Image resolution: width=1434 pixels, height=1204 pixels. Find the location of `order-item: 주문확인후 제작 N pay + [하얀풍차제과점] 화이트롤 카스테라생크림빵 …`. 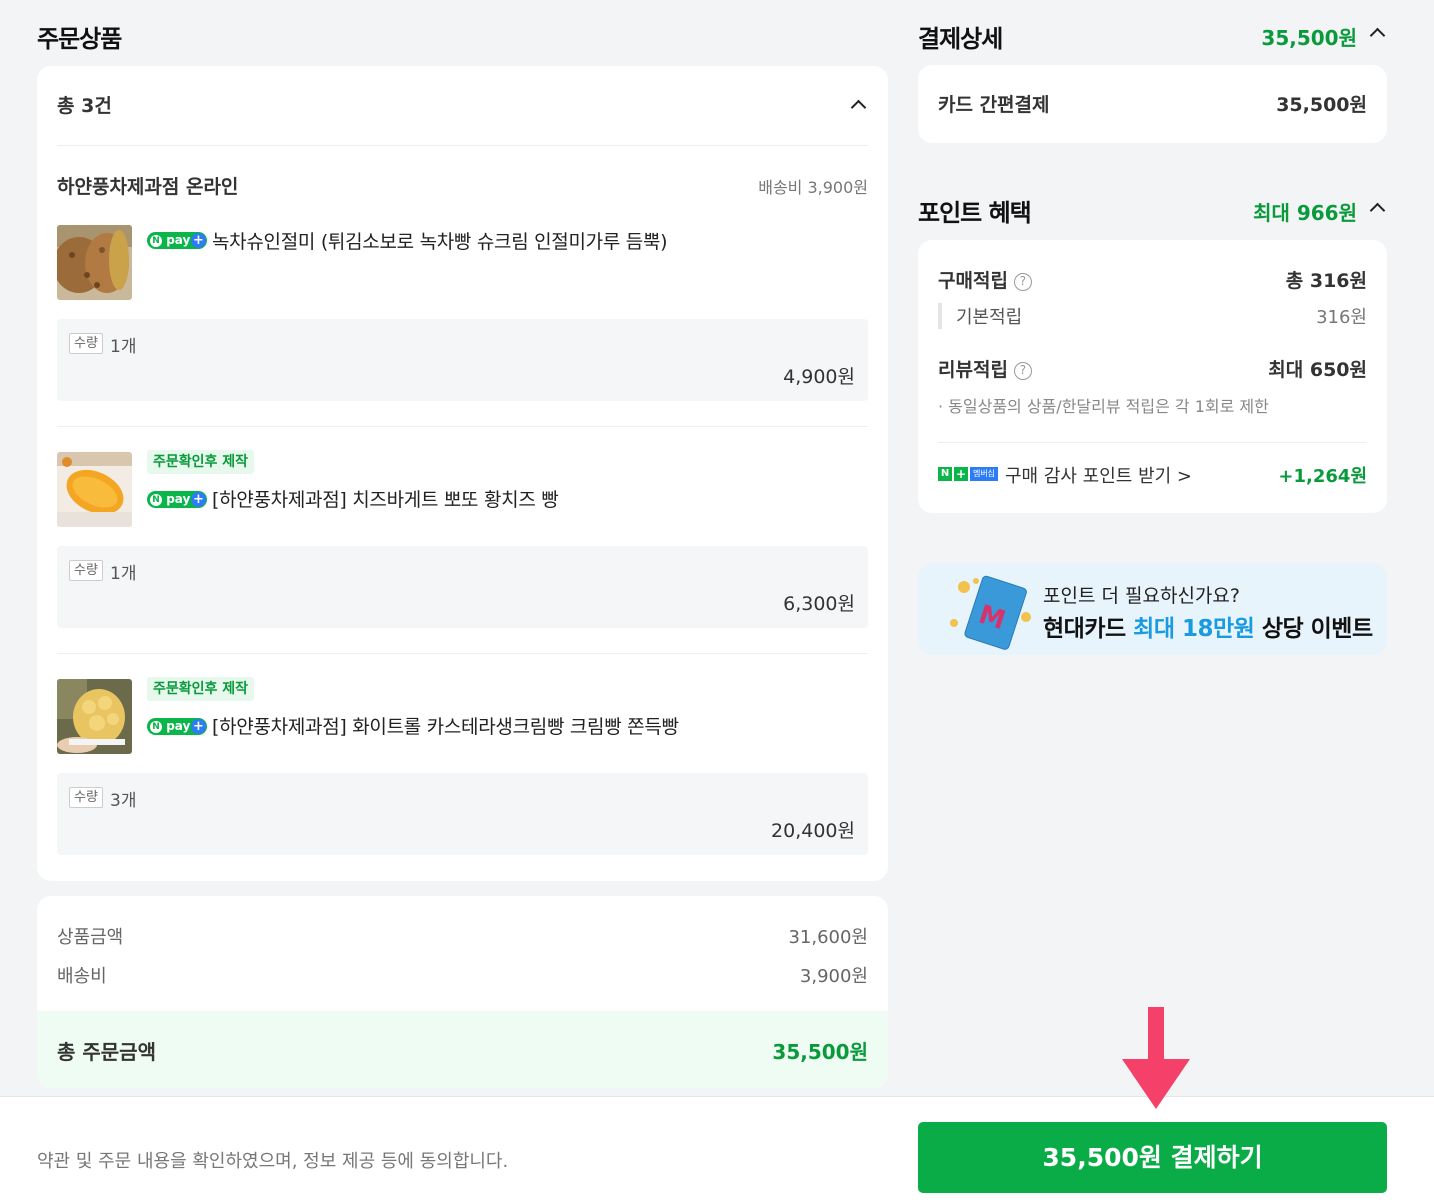

order-item: 주문확인후 제작 N pay + [하얀풍차제과점] 화이트롤 카스테라생크림빵 … is located at coordinates (462, 766).